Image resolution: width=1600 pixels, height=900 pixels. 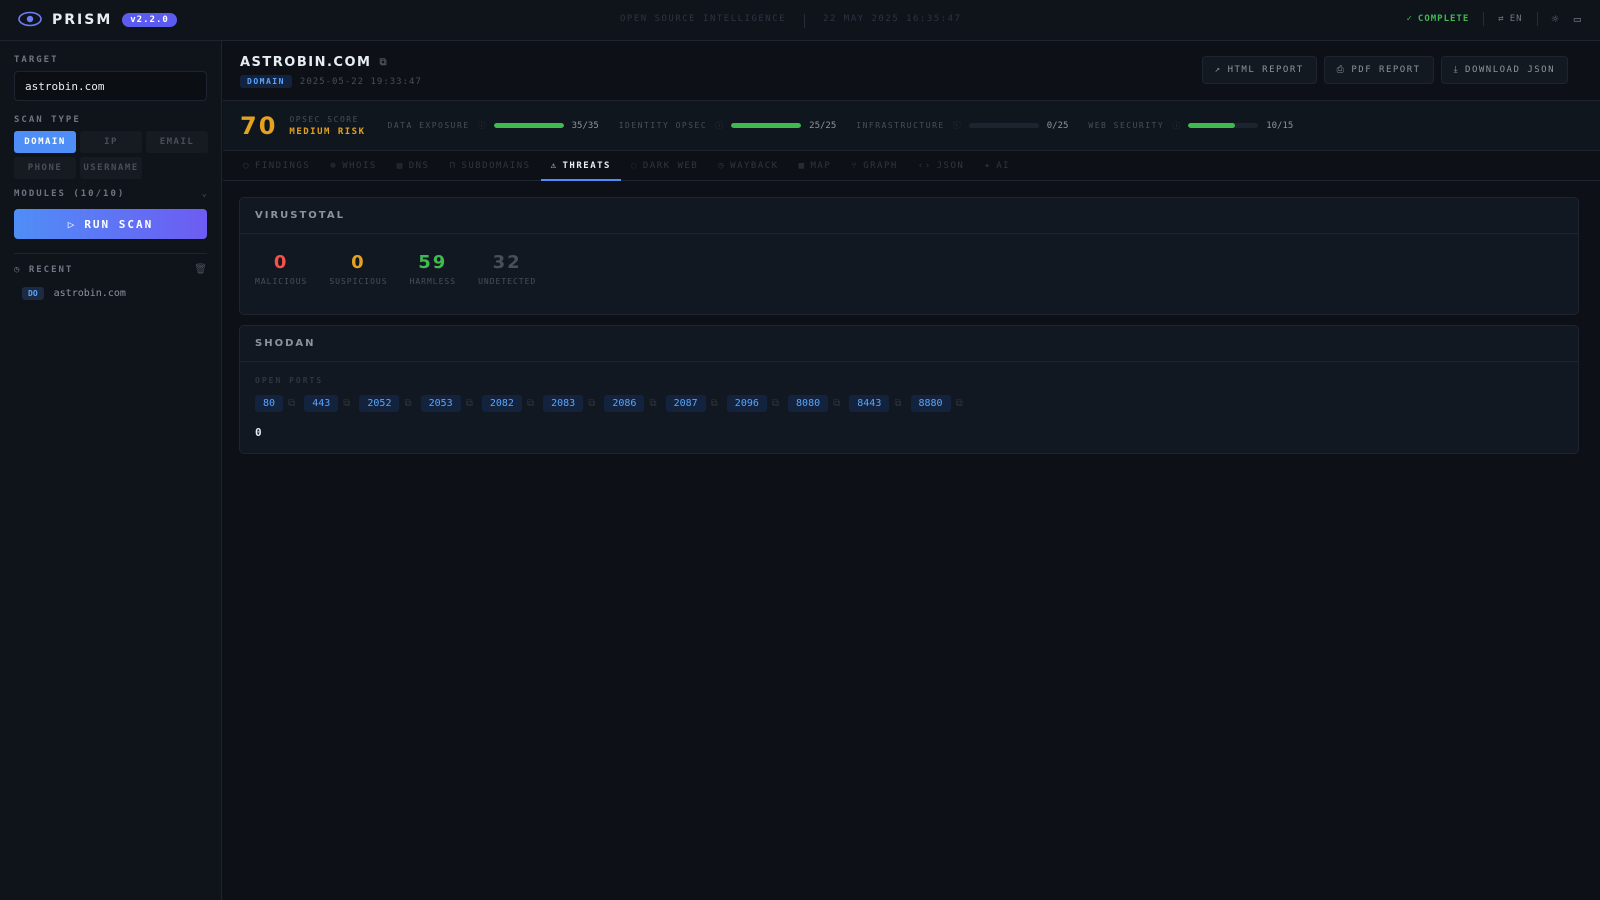 I want to click on modules-toggle: MODULES (10/10) ⌄, so click(x=110, y=194).